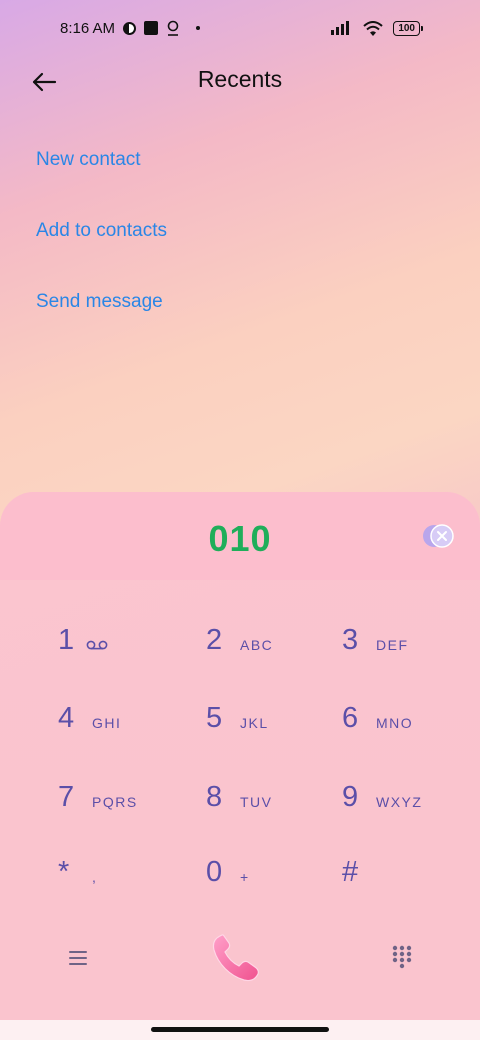 The image size is (480, 1040). What do you see at coordinates (402, 872) in the screenshot?
I see `key-hash: #` at bounding box center [402, 872].